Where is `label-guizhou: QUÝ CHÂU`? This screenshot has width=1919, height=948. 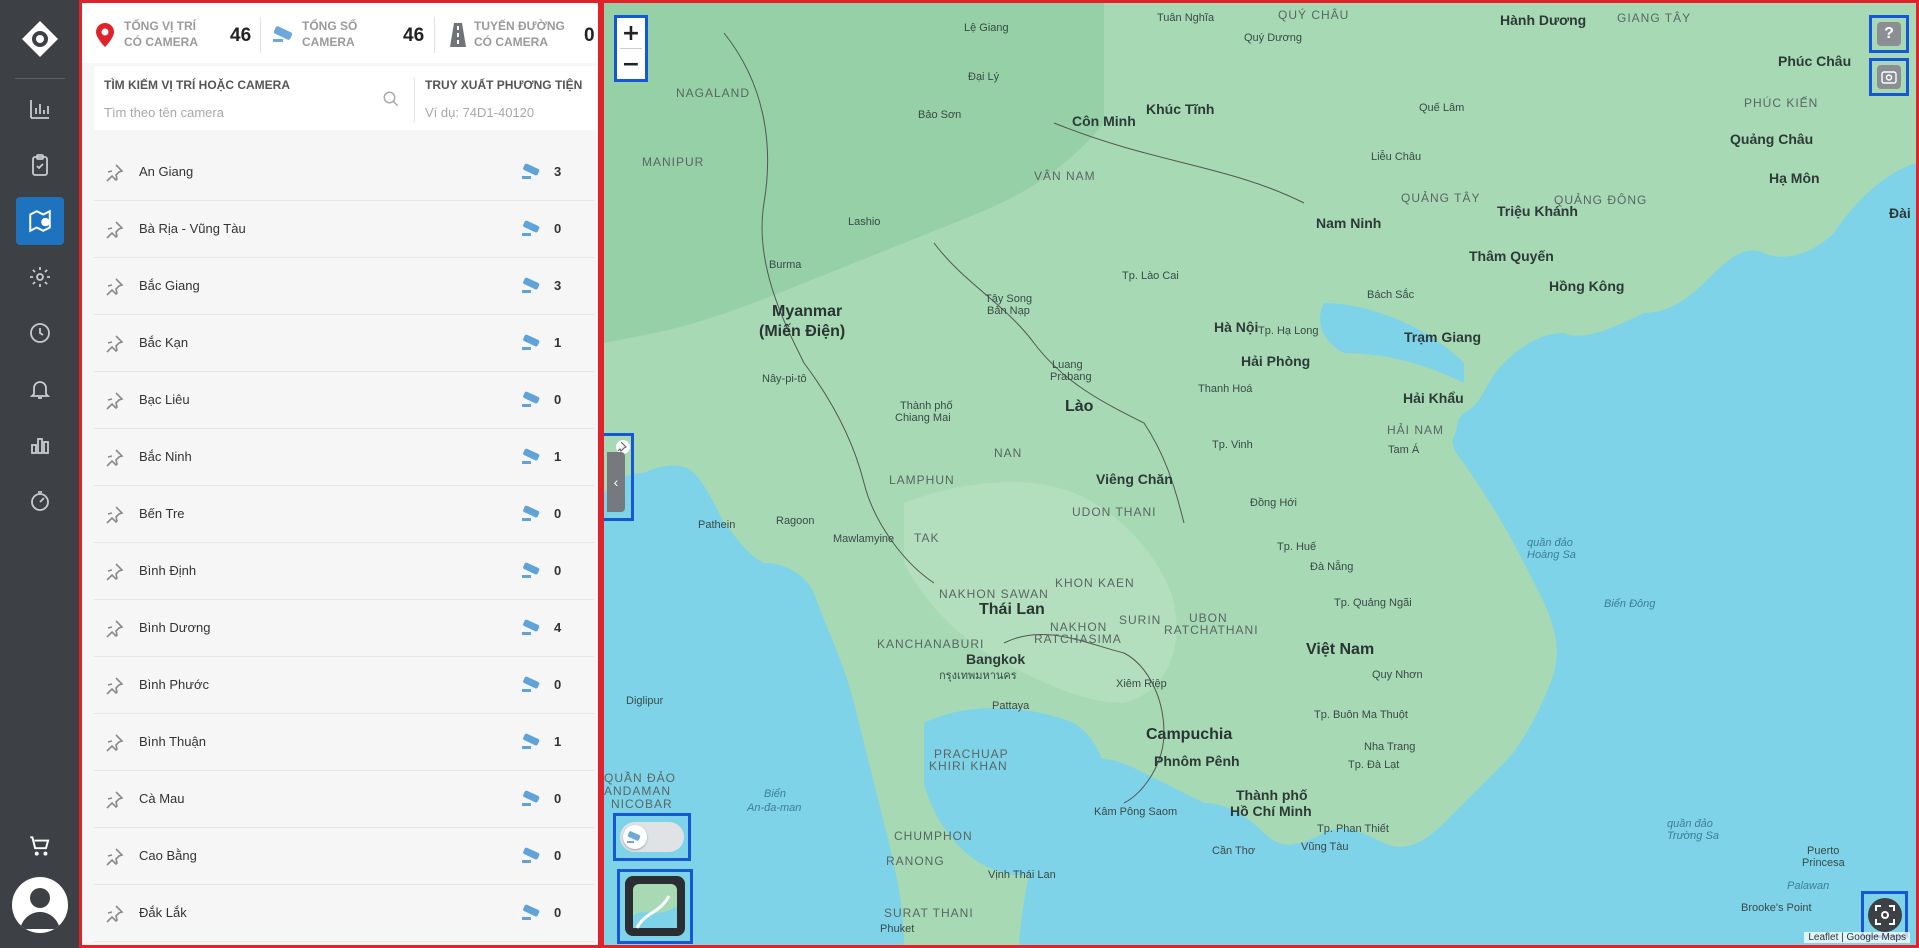
label-guizhou: QUÝ CHÂU is located at coordinates (1314, 15).